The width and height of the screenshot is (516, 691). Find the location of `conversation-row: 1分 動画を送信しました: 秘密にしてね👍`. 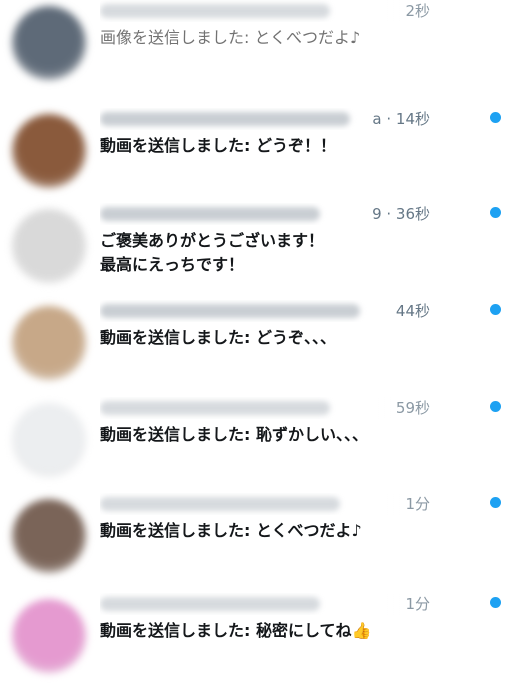

conversation-row: 1分 動画を送信しました: 秘密にしてね👍 is located at coordinates (258, 642).